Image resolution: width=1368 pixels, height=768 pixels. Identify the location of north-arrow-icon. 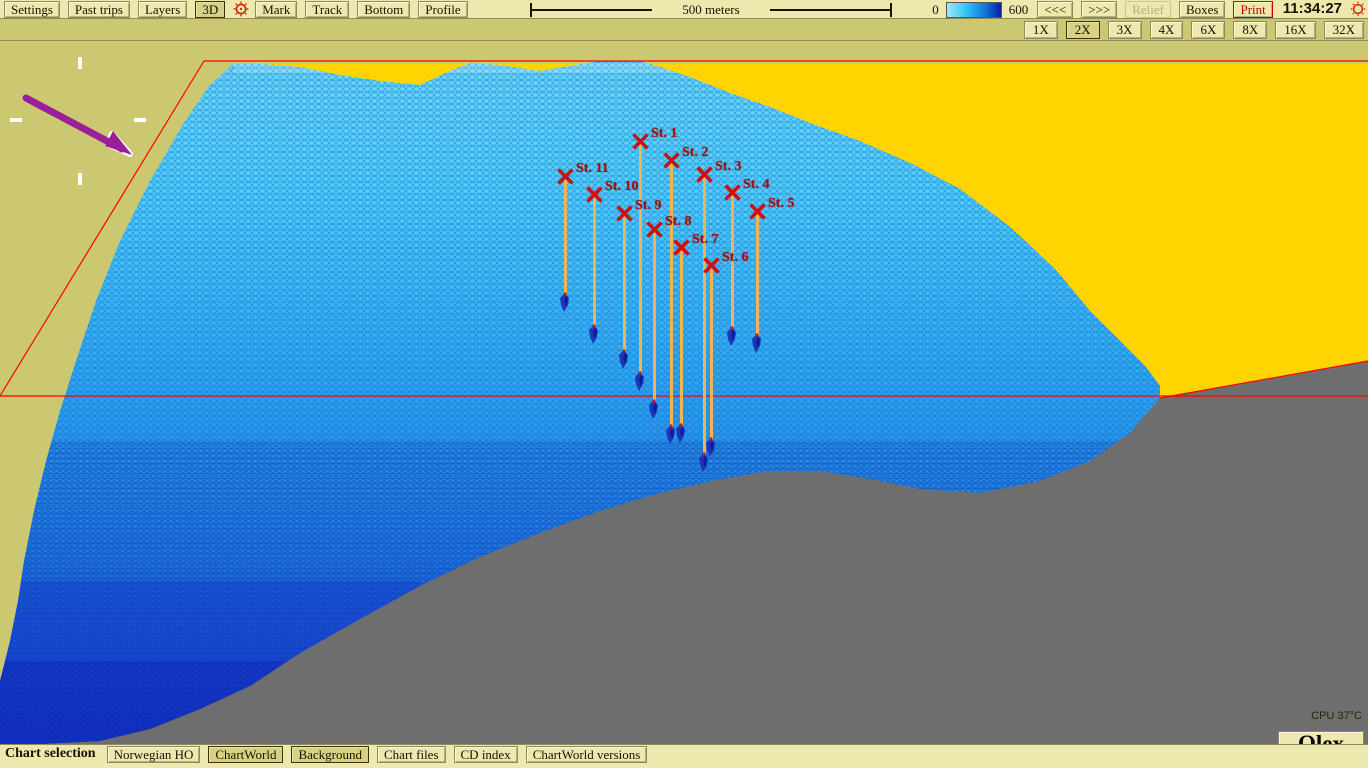
(77, 125).